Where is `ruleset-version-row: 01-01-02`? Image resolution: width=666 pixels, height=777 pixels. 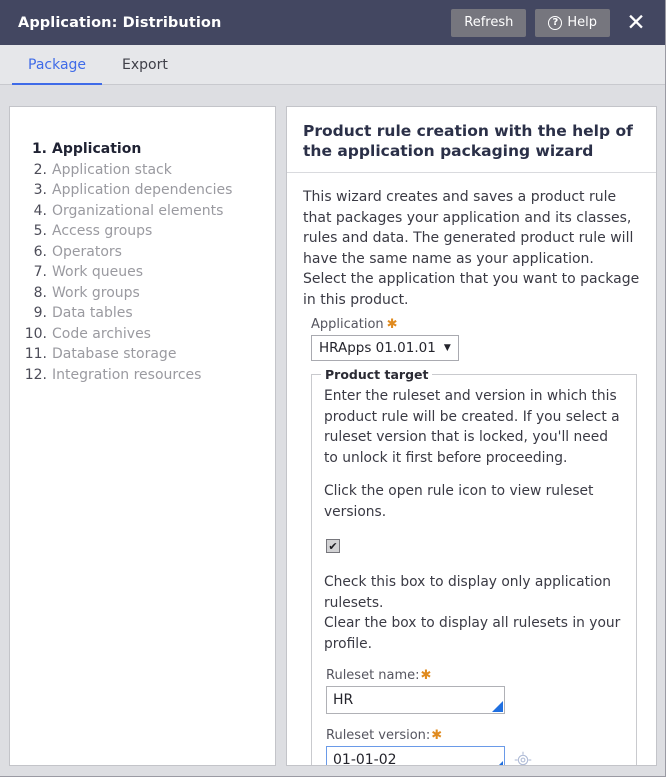
ruleset-version-row: 01-01-02 is located at coordinates (475, 756).